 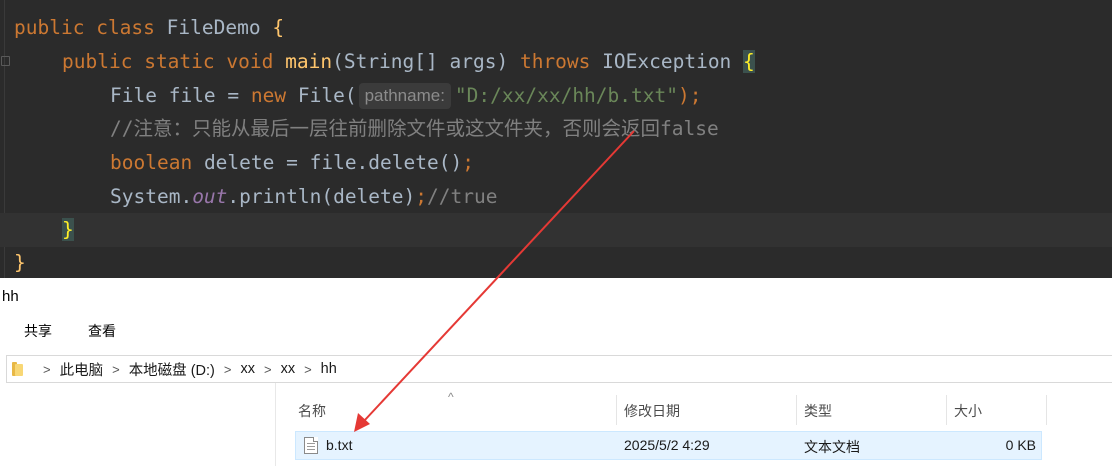 What do you see at coordinates (329, 369) in the screenshot?
I see `breadcrumb-hh: hh` at bounding box center [329, 369].